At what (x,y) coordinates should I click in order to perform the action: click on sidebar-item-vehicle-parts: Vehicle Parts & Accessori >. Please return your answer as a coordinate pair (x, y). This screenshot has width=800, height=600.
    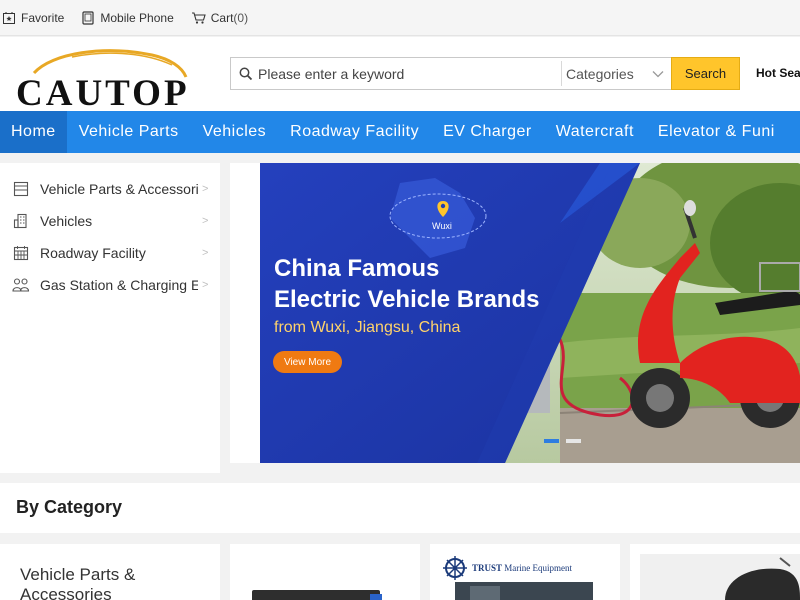
    Looking at the image, I should click on (112, 189).